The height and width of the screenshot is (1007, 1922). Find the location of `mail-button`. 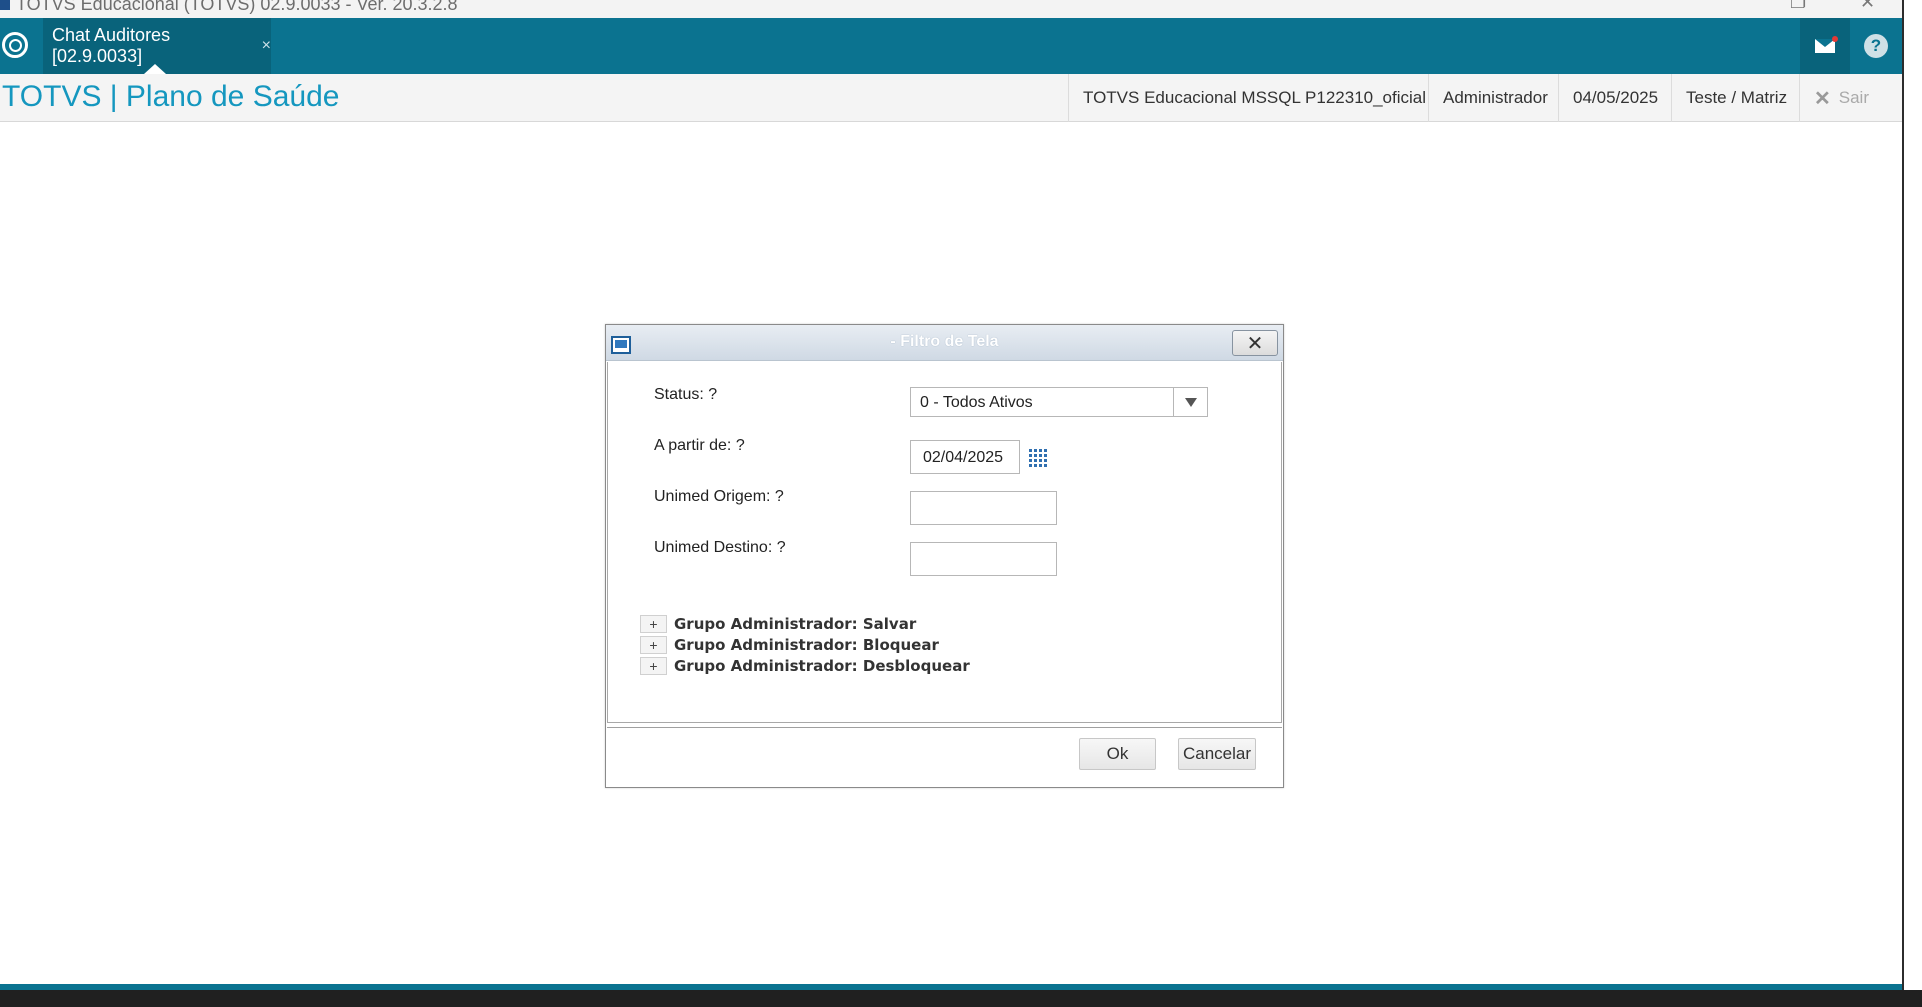

mail-button is located at coordinates (1825, 46).